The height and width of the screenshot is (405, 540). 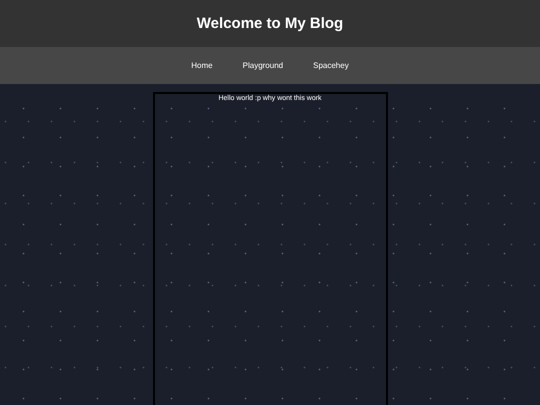 I want to click on nav-link: Home, so click(x=202, y=65).